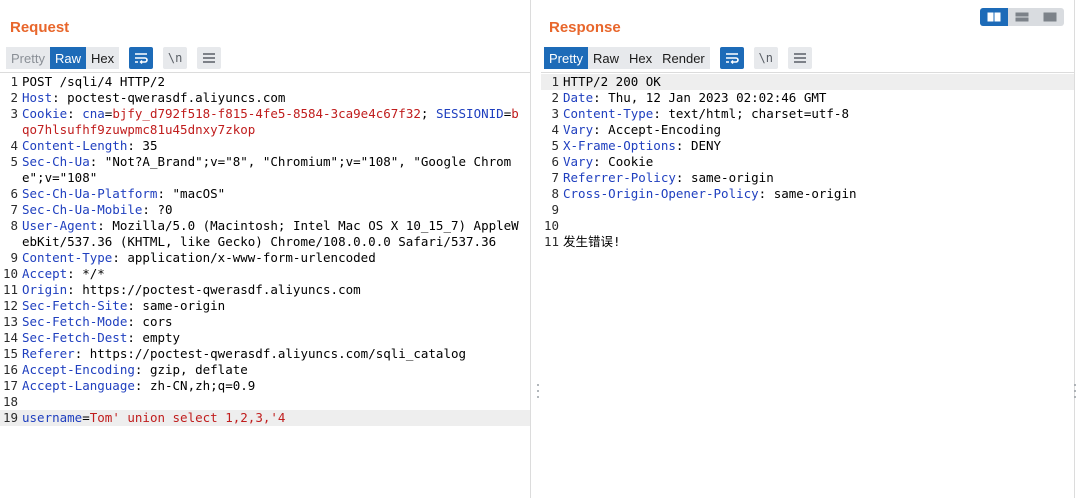 The image size is (1080, 498). What do you see at coordinates (1075, 391) in the screenshot?
I see `right-edge-resize-handle` at bounding box center [1075, 391].